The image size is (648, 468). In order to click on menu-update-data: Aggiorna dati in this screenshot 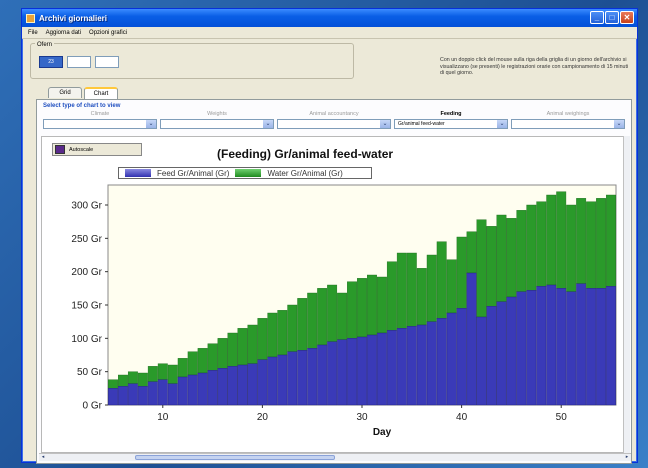, I will do `click(63, 33)`.